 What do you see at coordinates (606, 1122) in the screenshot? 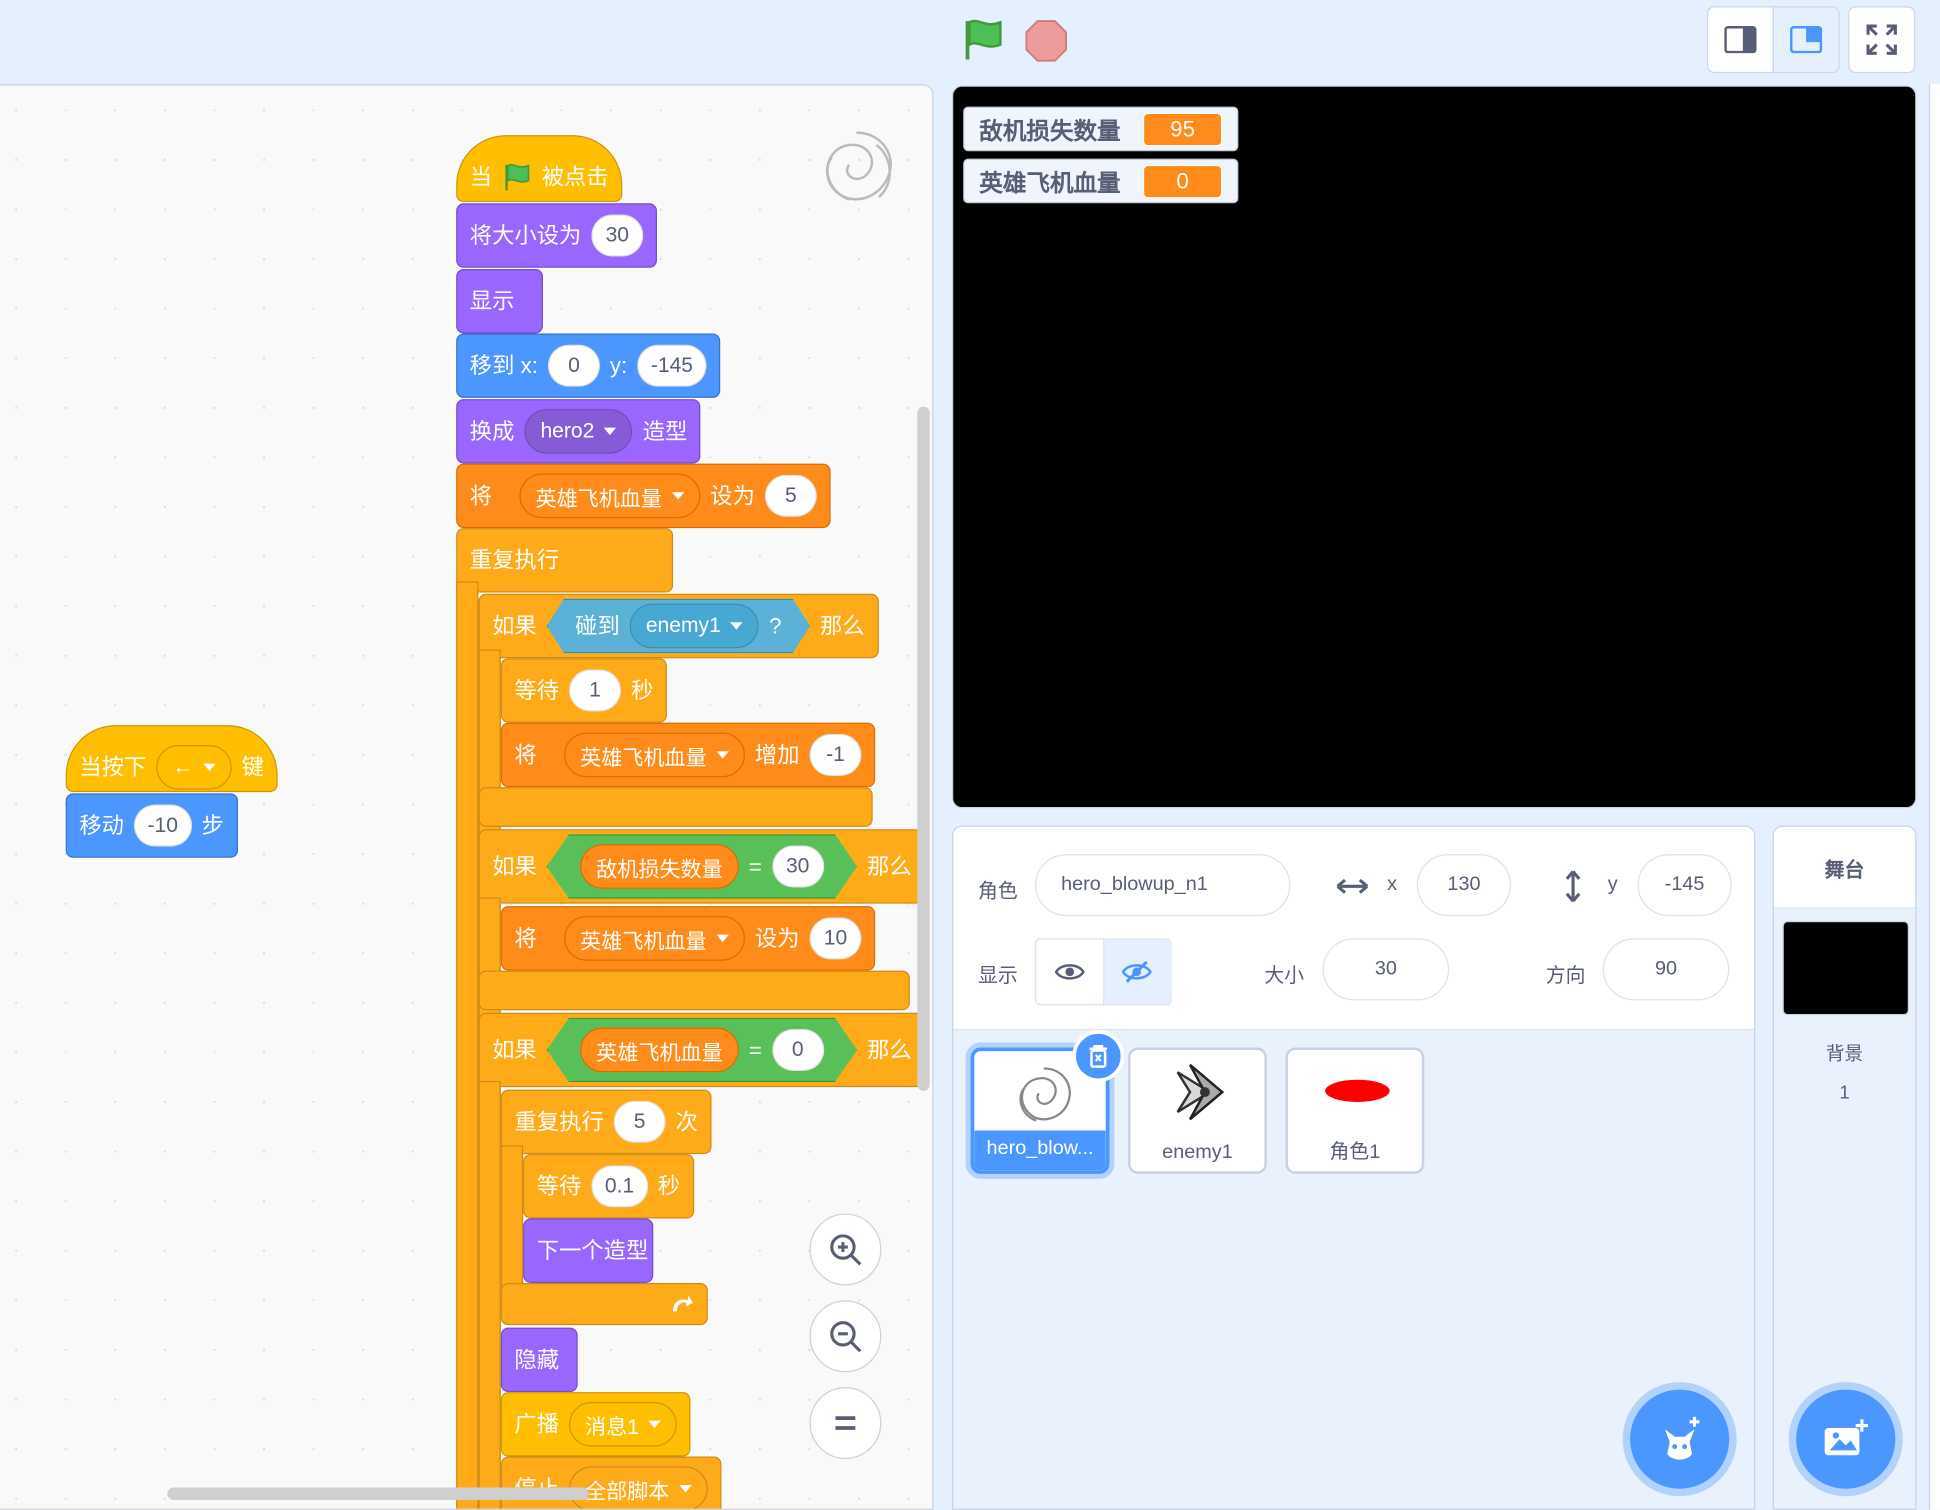
I see `repeat-block: 重复执行 5 次` at bounding box center [606, 1122].